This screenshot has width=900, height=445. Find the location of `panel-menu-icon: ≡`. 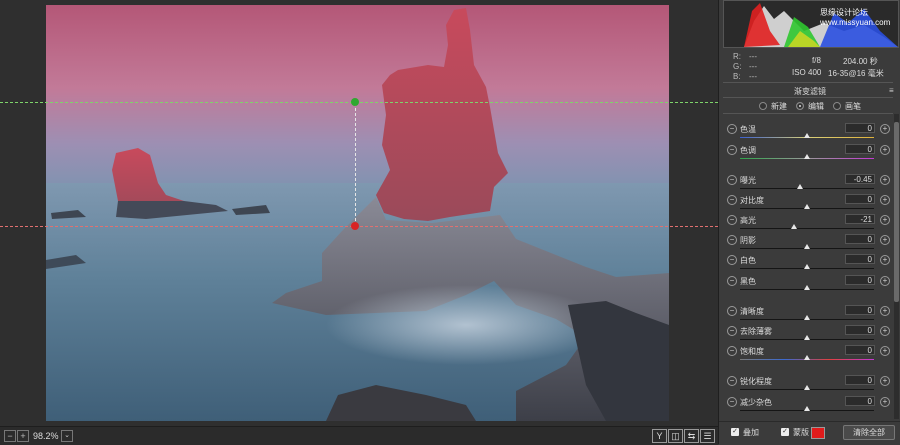

panel-menu-icon: ≡ is located at coordinates (891, 90).